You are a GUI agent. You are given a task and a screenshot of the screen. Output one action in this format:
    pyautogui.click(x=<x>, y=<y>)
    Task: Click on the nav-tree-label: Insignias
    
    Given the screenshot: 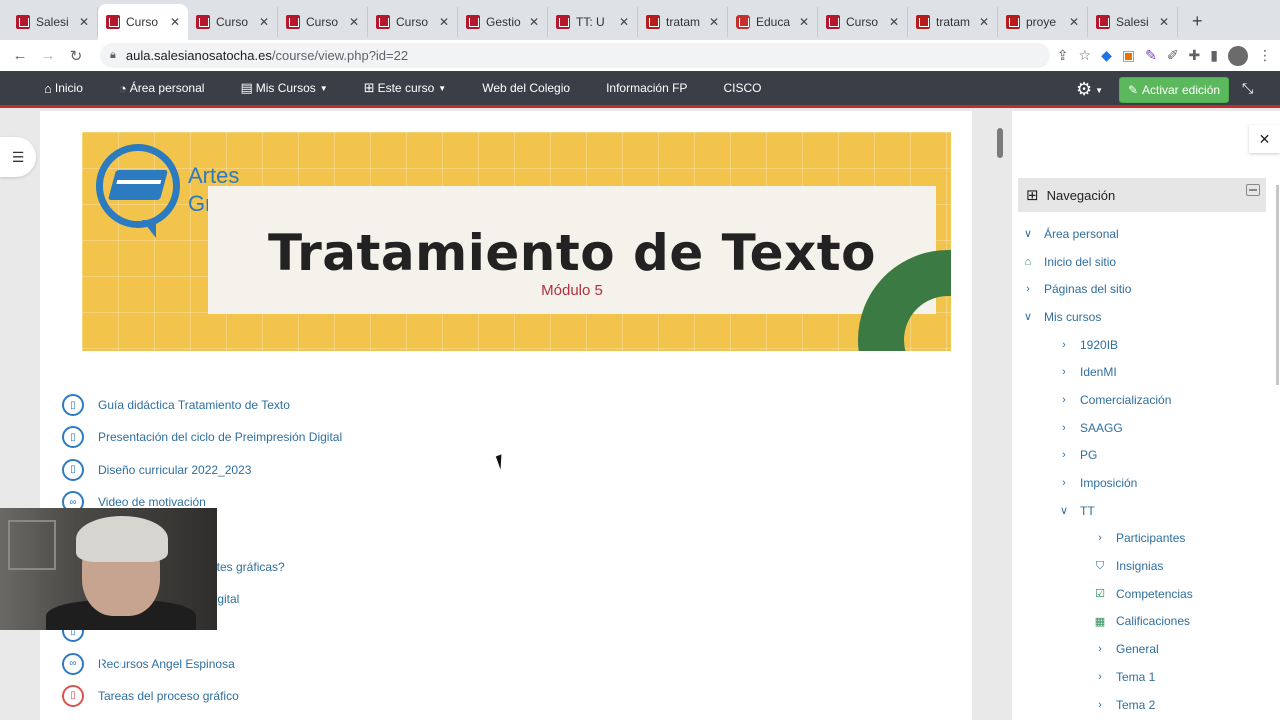 What is the action you would take?
    pyautogui.click(x=1139, y=566)
    